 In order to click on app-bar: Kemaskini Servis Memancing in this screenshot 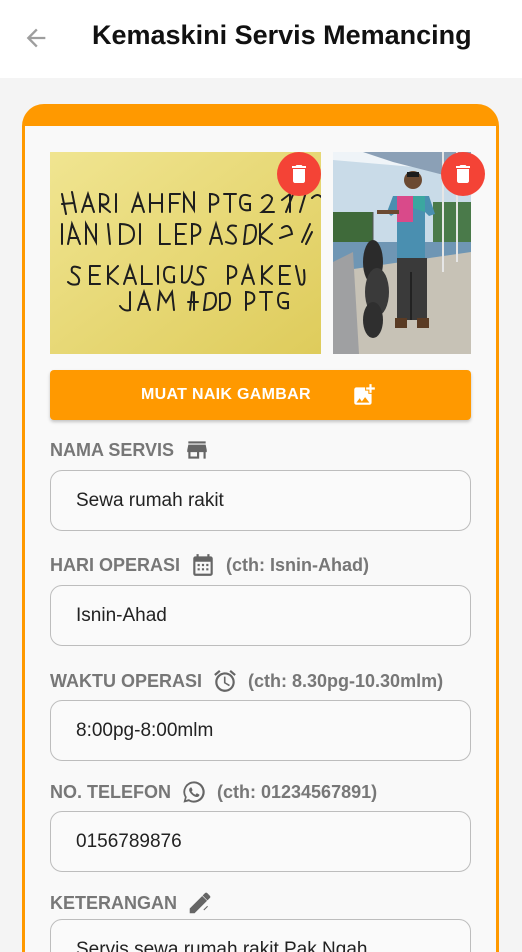, I will do `click(261, 39)`.